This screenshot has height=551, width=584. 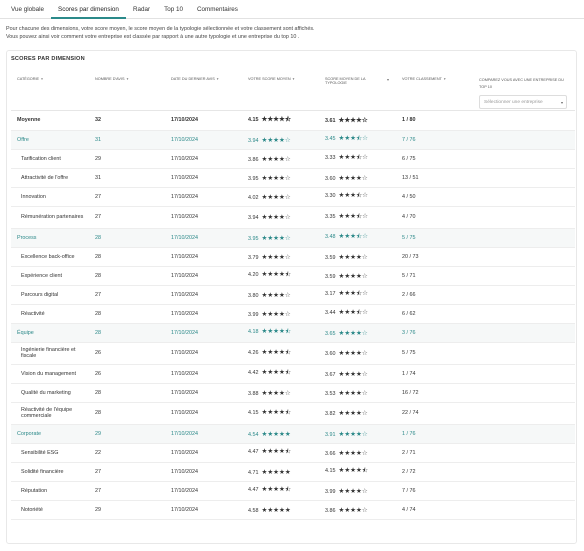 I want to click on row-rank: 5 / 75, so click(x=434, y=353).